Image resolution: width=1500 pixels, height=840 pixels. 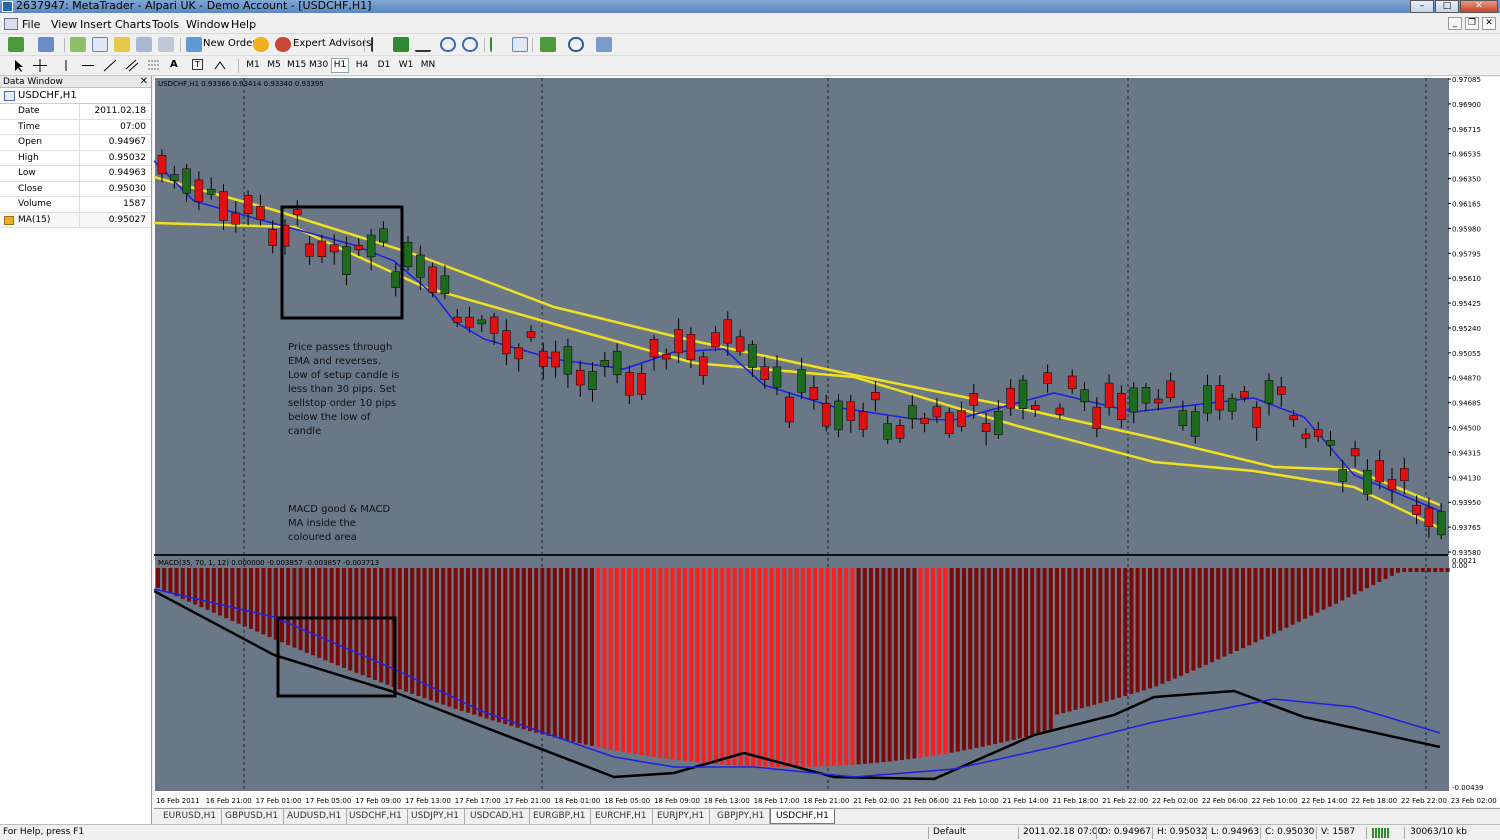 I want to click on status-high: H: 0.95032, so click(x=1182, y=832).